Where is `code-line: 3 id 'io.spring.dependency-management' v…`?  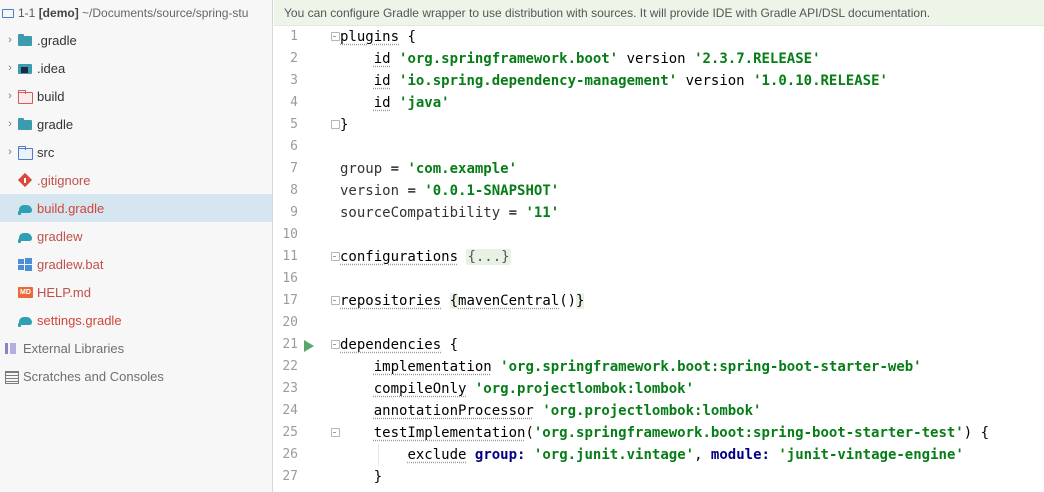 code-line: 3 id 'io.spring.dependency-management' v… is located at coordinates (659, 81).